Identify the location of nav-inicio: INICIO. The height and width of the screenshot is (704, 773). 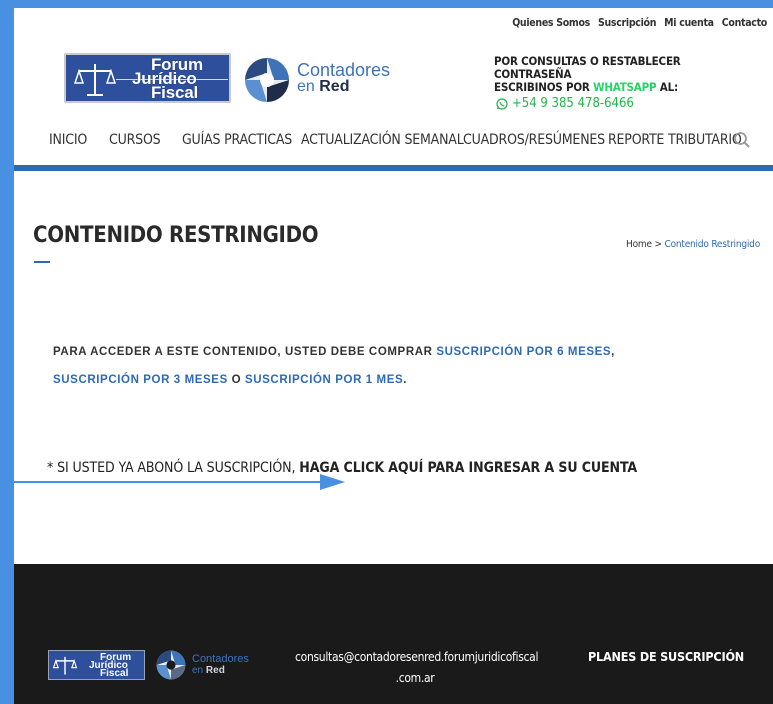
(68, 140).